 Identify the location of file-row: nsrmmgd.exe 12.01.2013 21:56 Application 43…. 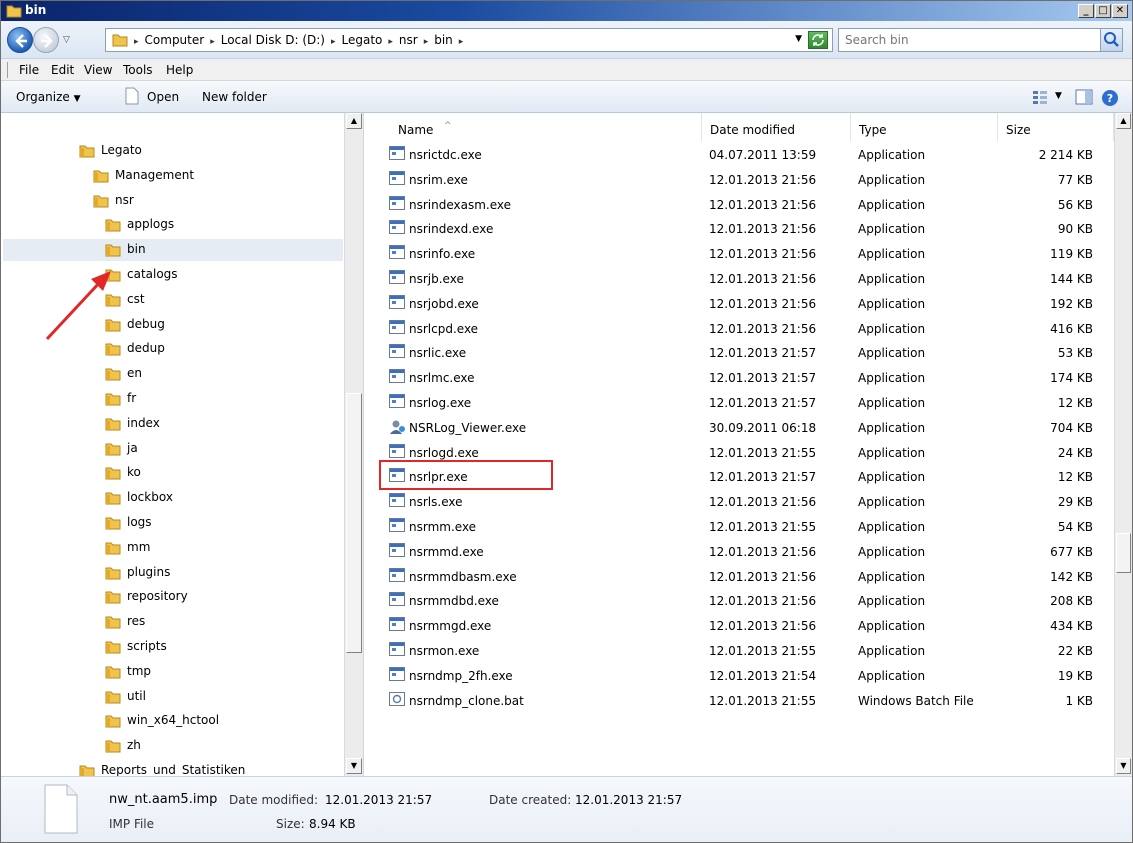
(739, 625).